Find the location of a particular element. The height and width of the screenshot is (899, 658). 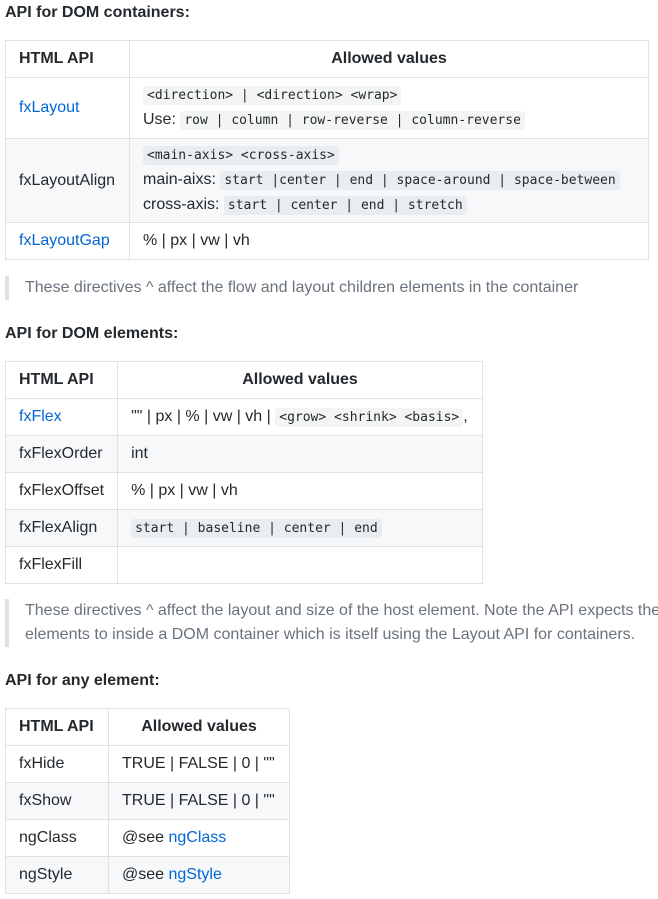

values-line: <direction> | <direction> <wrap> is located at coordinates (389, 95).